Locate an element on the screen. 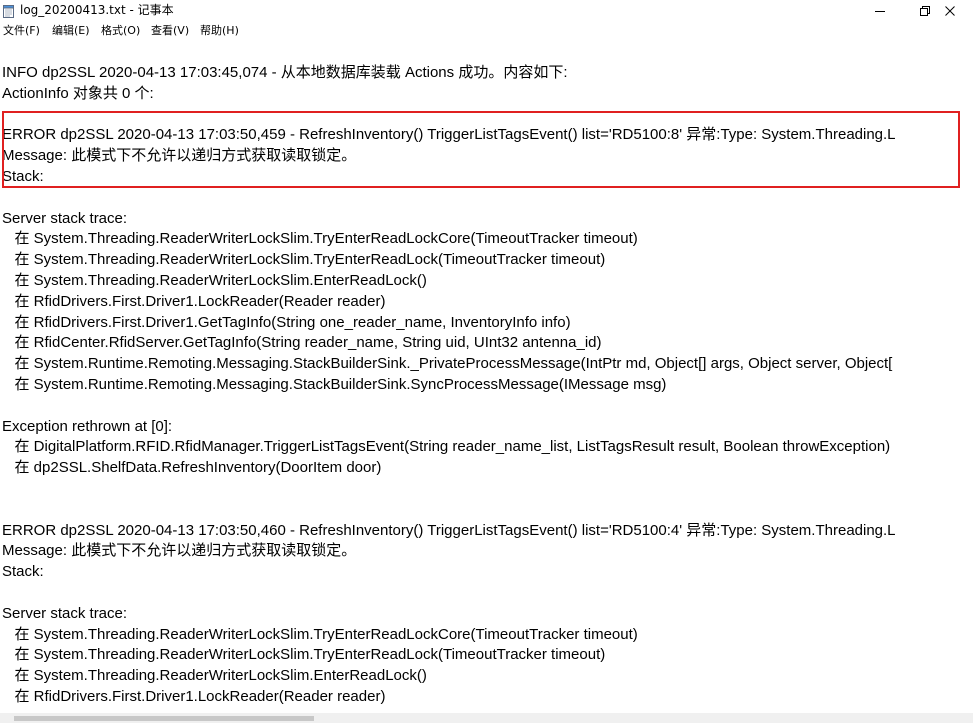 This screenshot has height=723, width=973. horizontal-scrollbar is located at coordinates (486, 718).